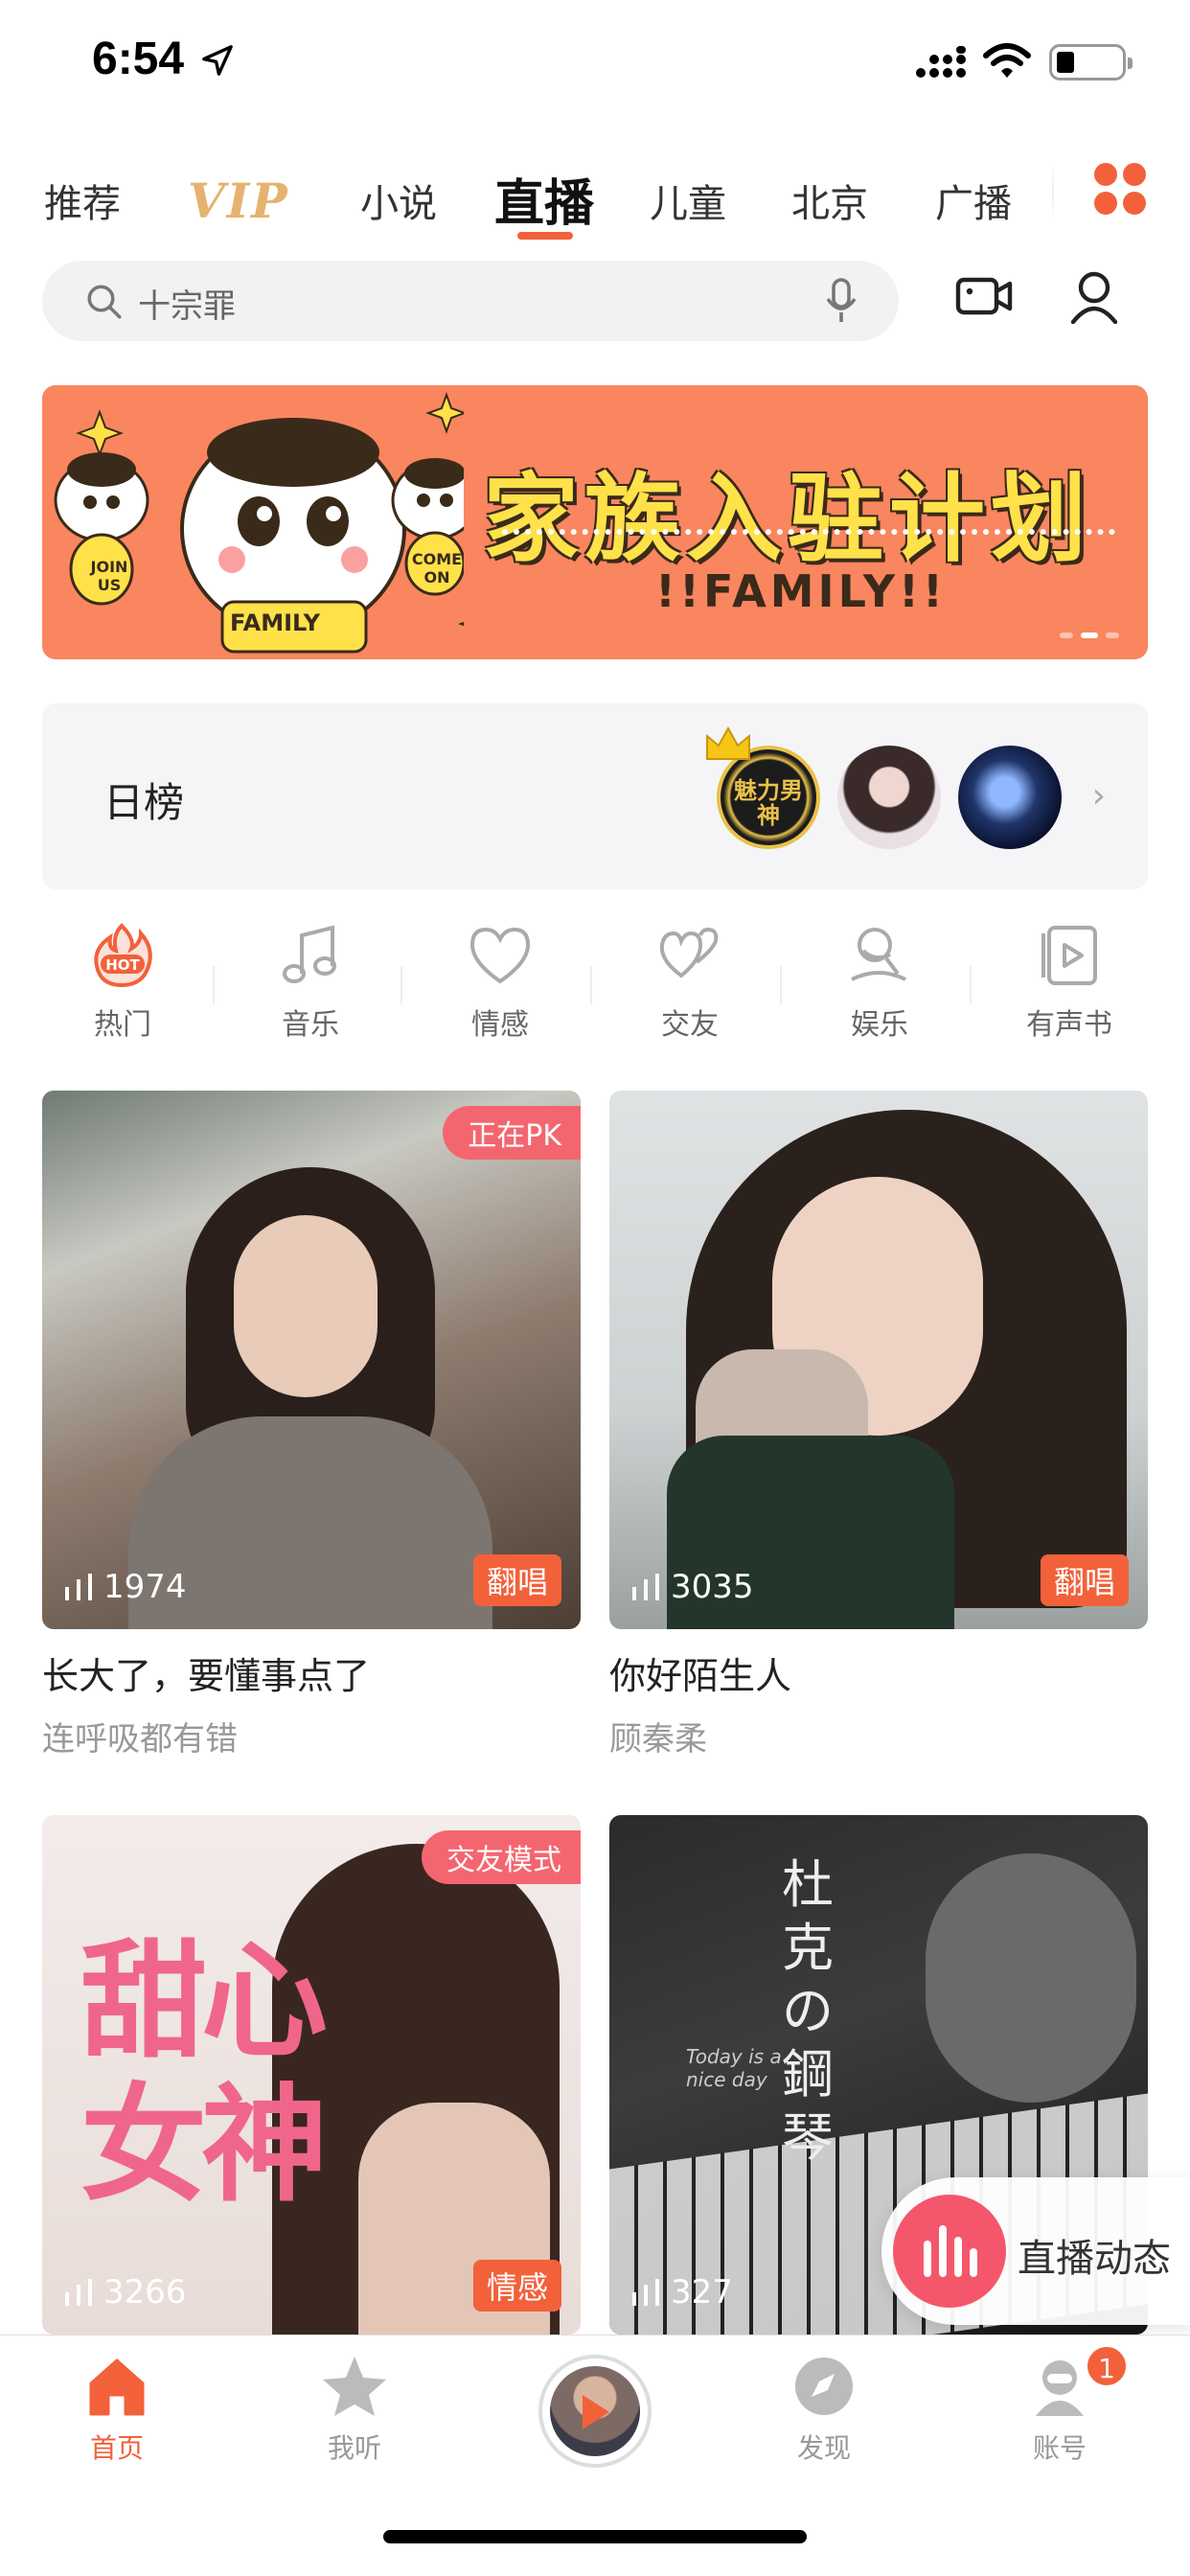 The height and width of the screenshot is (2576, 1190). What do you see at coordinates (829, 200) in the screenshot?
I see `tab-beijing: 北京` at bounding box center [829, 200].